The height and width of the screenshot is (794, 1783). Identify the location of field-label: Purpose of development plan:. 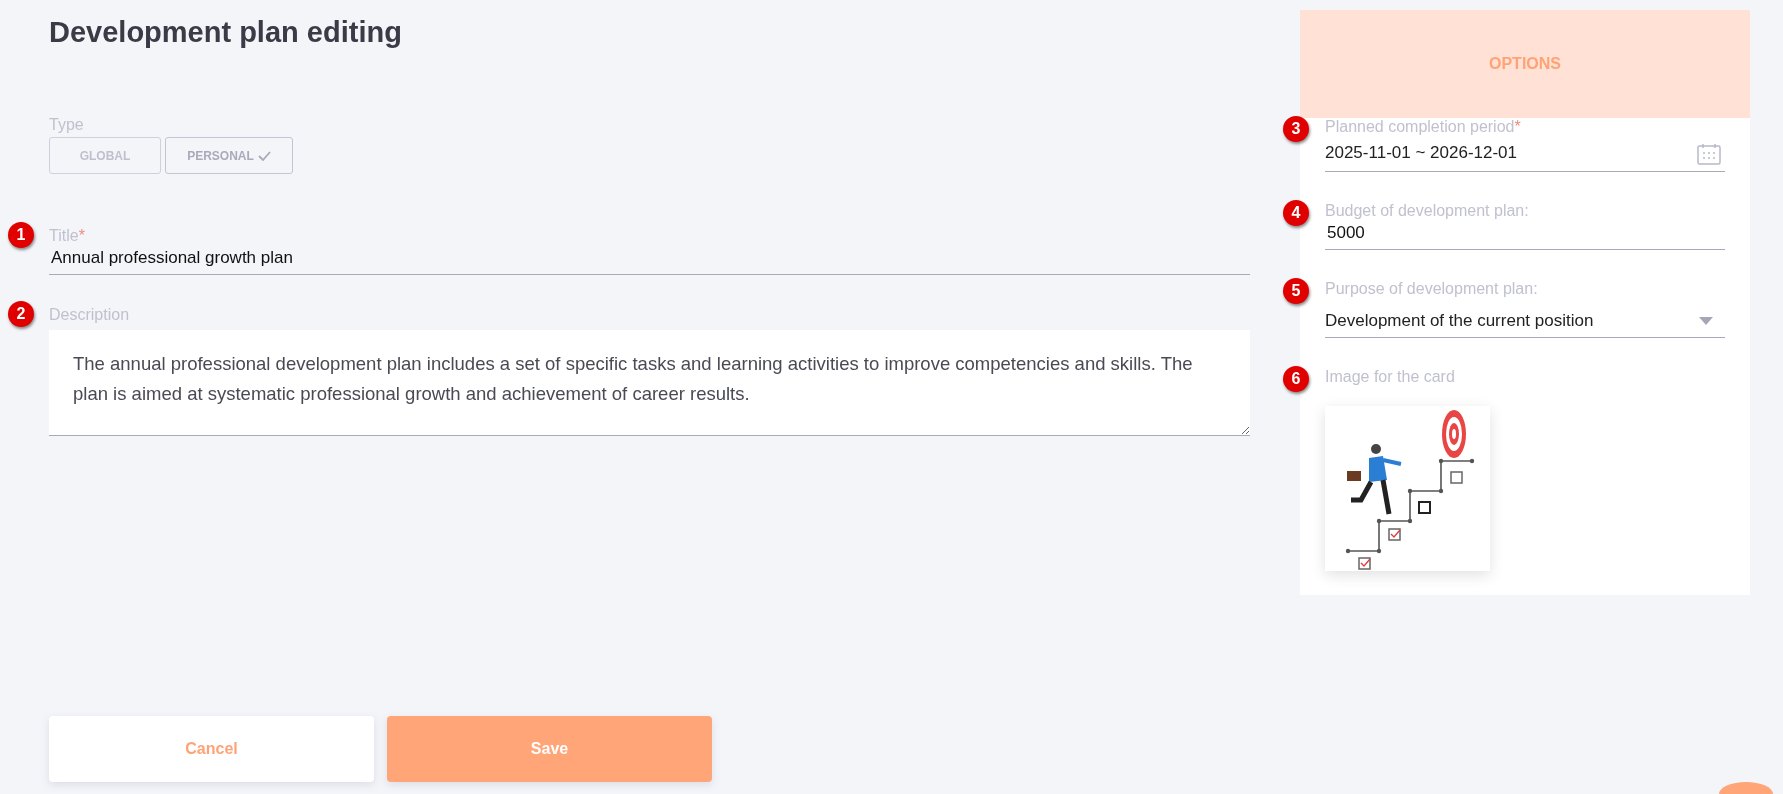
(1432, 289).